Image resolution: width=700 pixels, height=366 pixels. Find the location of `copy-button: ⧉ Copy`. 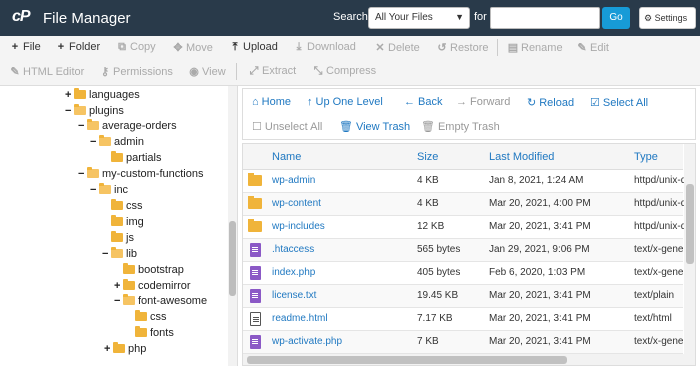

copy-button: ⧉ Copy is located at coordinates (136, 47).